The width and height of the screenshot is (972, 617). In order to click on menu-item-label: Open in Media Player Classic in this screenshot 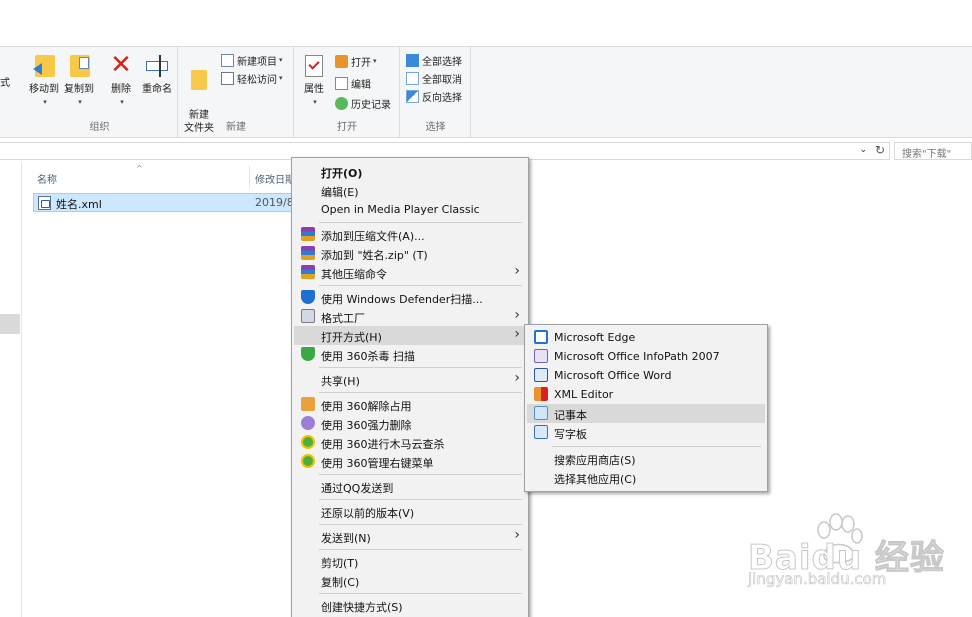, I will do `click(400, 209)`.